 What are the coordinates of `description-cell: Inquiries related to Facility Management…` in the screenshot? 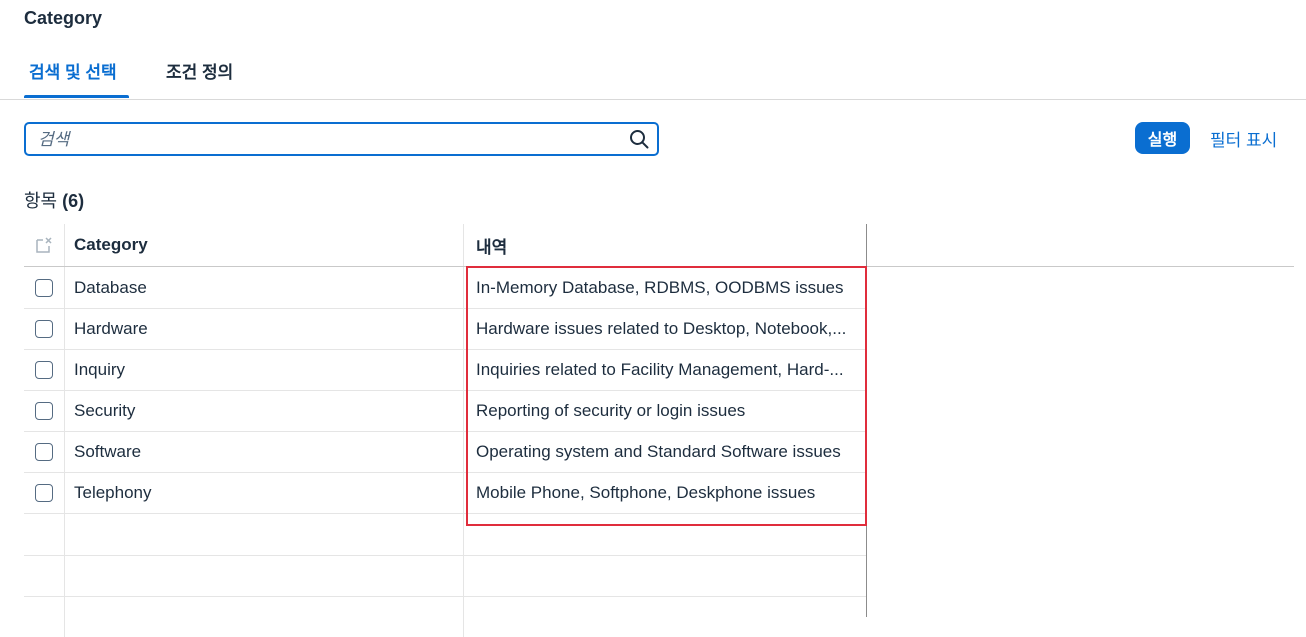 It's located at (660, 369).